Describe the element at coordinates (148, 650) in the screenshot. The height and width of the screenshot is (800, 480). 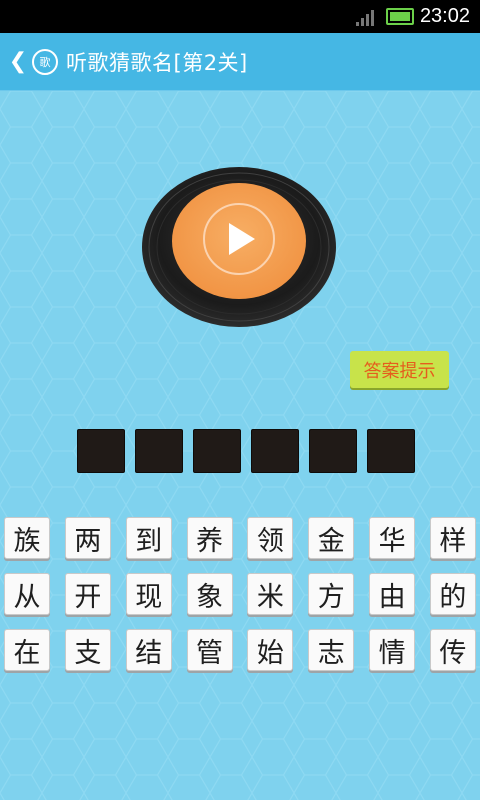
I see `char-key: 结` at that location.